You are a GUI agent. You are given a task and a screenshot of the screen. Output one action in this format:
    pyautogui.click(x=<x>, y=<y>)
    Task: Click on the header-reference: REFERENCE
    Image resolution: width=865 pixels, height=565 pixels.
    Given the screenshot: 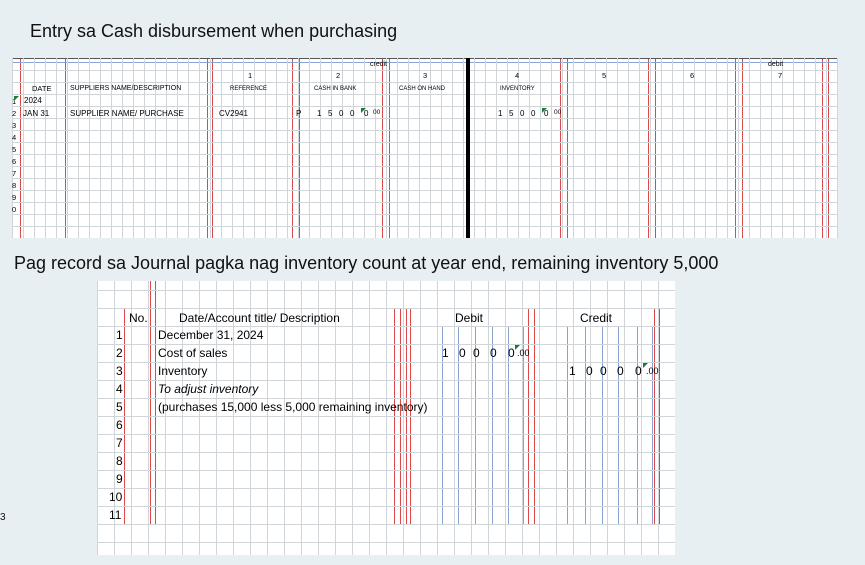 What is the action you would take?
    pyautogui.click(x=249, y=89)
    